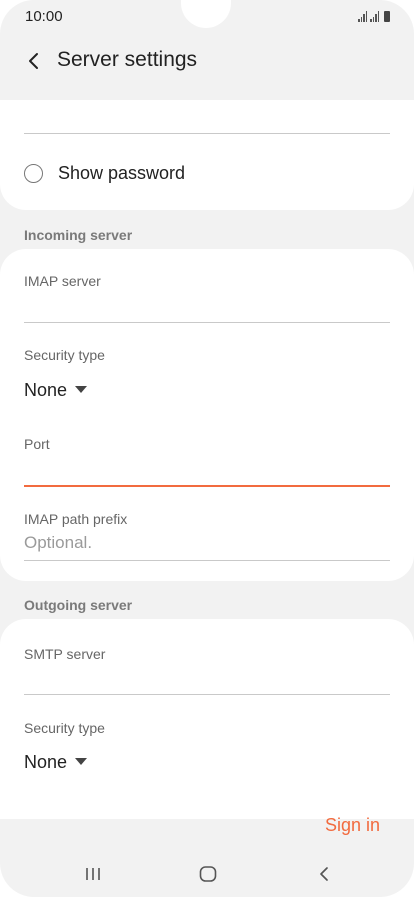 This screenshot has height=897, width=414. Describe the element at coordinates (207, 322) in the screenshot. I see `imap-server-underline` at that location.